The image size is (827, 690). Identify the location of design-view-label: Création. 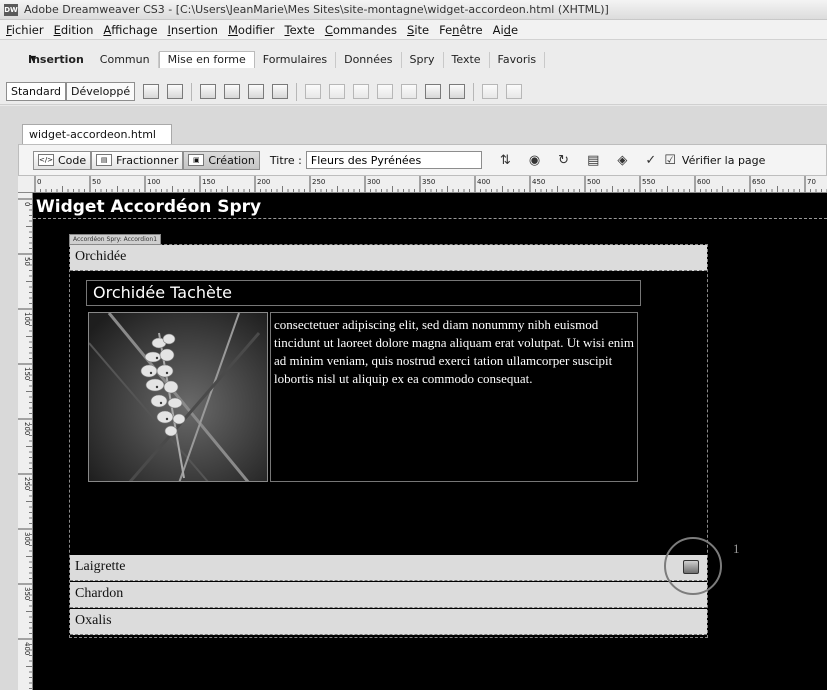
(231, 160).